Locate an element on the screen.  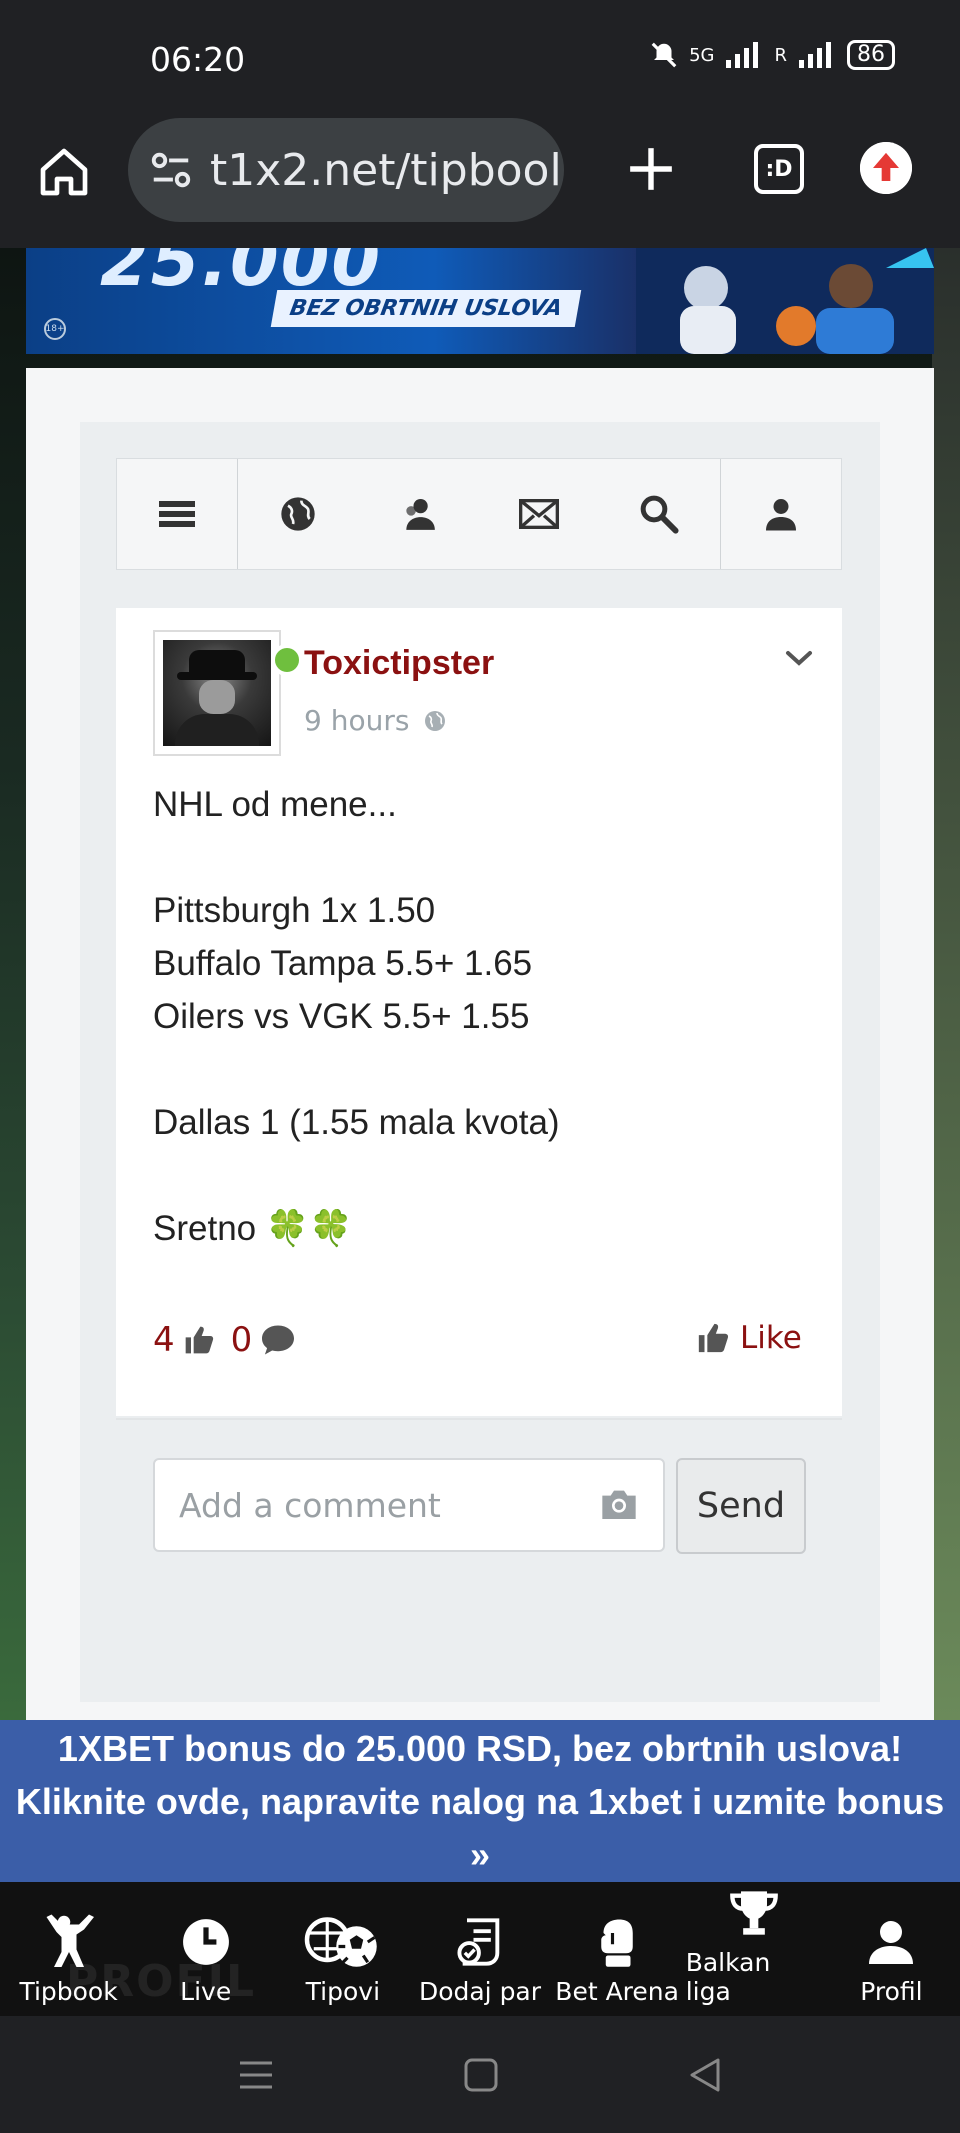
top-ad-banner: 25.000 BEZ OBRTNIH USLOVA 18+ is located at coordinates (480, 301).